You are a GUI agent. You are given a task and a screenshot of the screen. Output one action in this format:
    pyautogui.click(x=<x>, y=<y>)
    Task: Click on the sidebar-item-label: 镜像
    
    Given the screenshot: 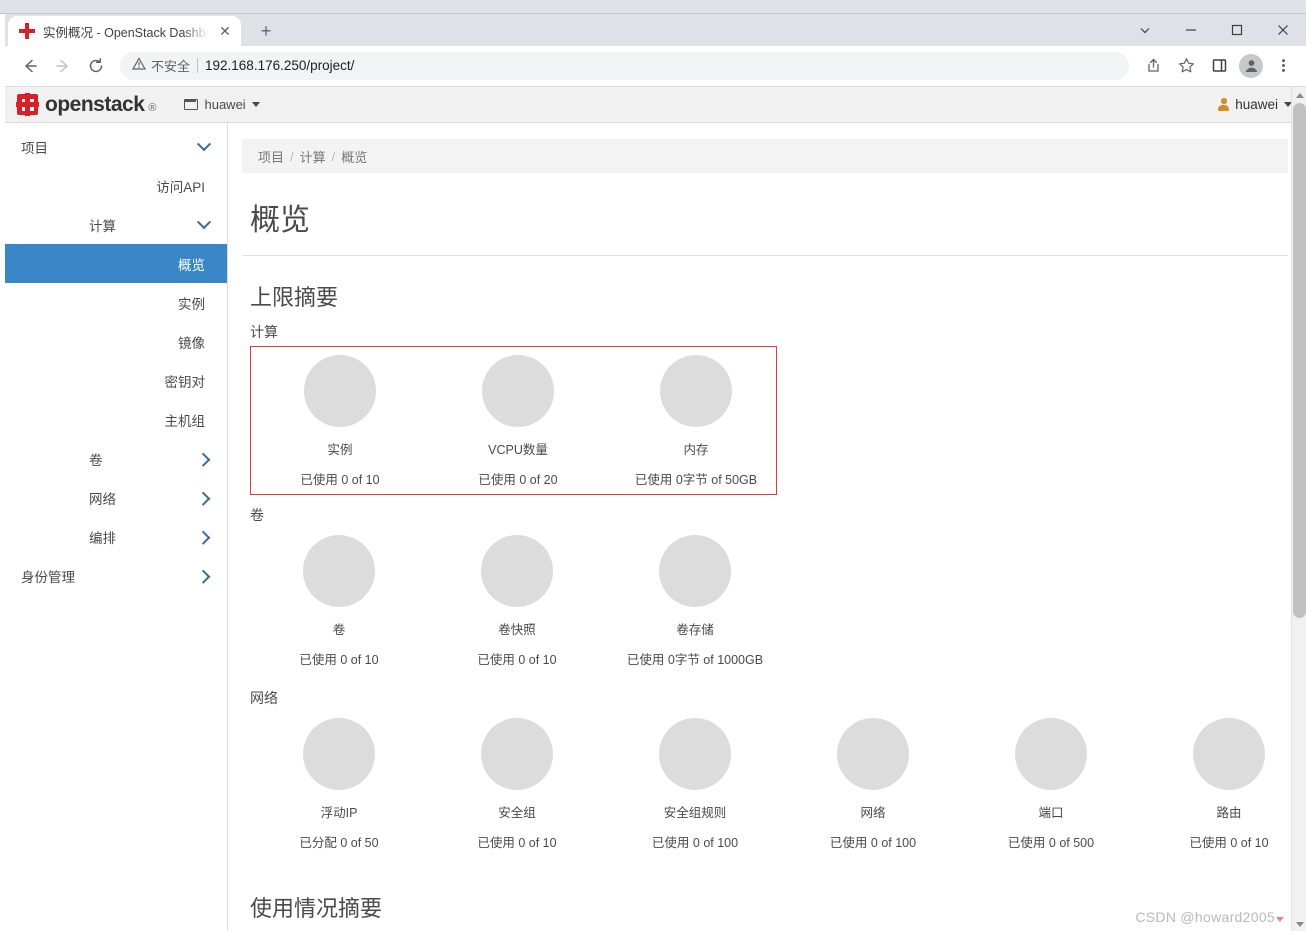 What is the action you would take?
    pyautogui.click(x=191, y=343)
    